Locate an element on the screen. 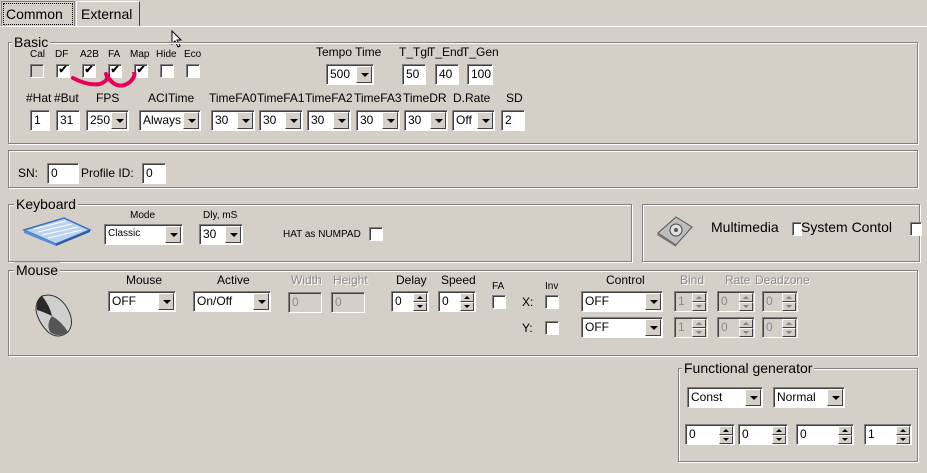 This screenshot has height=473, width=927. x-bind-spinner: 1 is located at coordinates (691, 301).